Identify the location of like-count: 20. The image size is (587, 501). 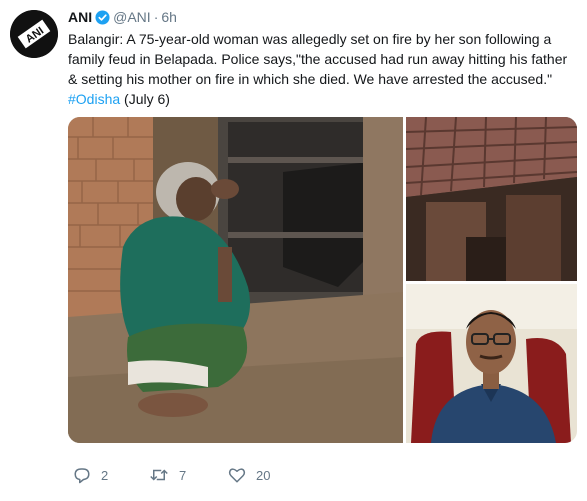
(263, 475).